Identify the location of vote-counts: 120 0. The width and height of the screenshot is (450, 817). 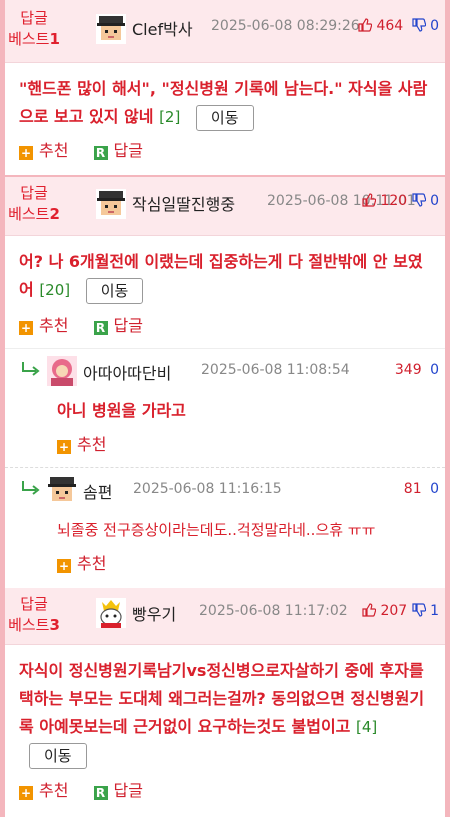
(400, 201).